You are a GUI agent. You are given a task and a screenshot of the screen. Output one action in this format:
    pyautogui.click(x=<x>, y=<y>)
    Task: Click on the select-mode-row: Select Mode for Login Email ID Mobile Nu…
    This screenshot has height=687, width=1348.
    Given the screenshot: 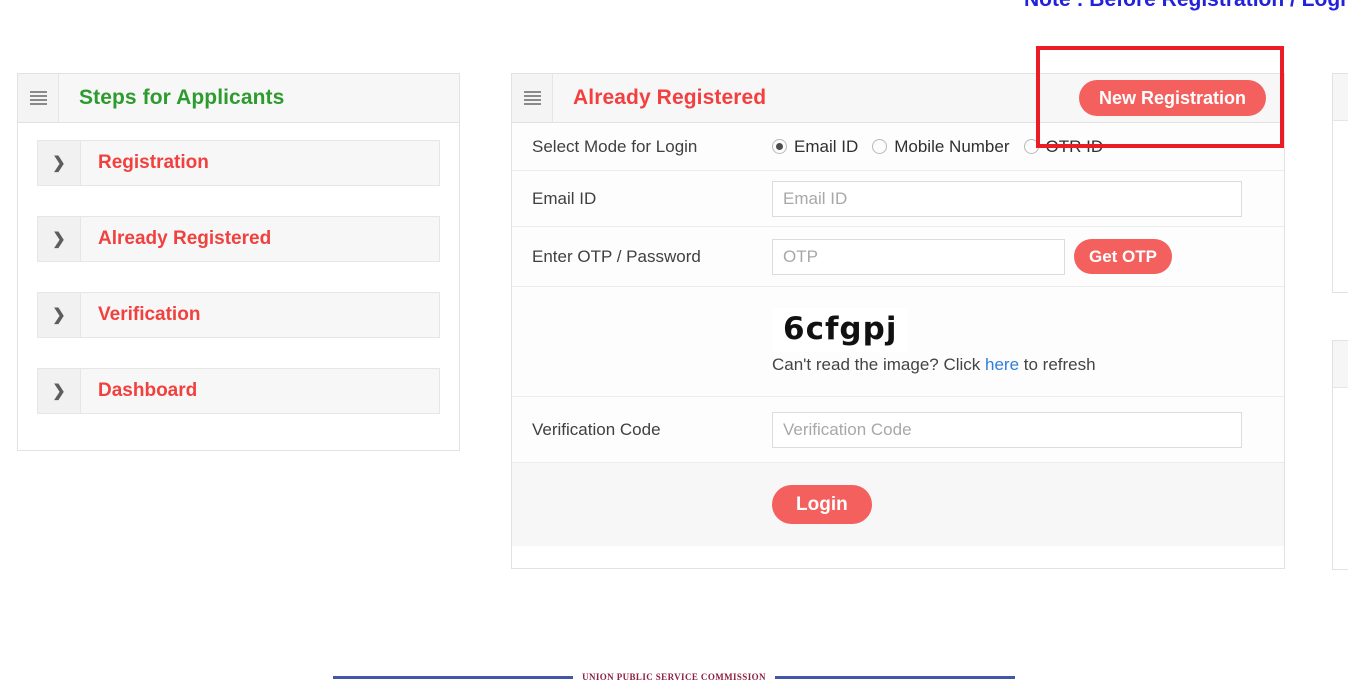 What is the action you would take?
    pyautogui.click(x=898, y=147)
    